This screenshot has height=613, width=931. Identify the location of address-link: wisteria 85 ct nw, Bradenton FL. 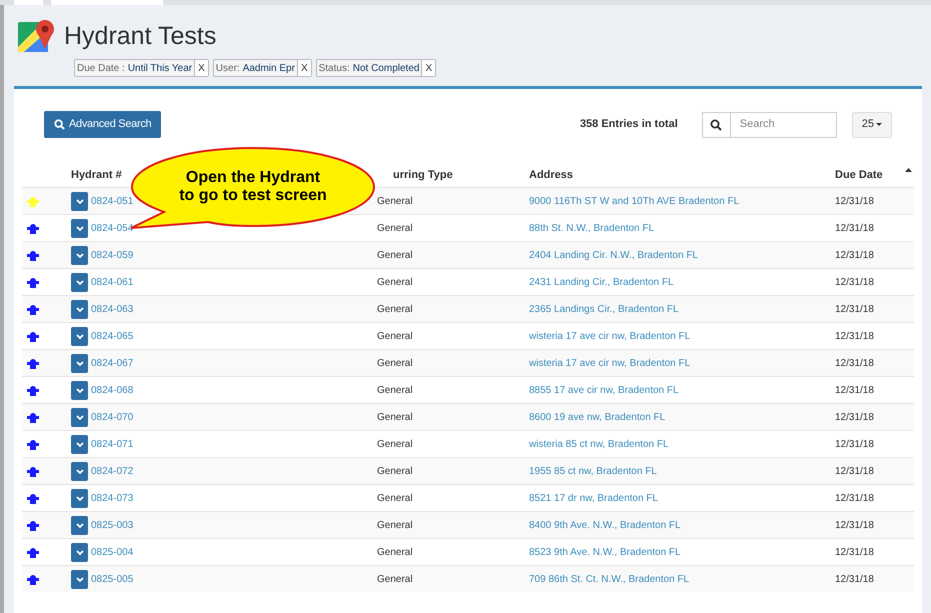
(599, 444).